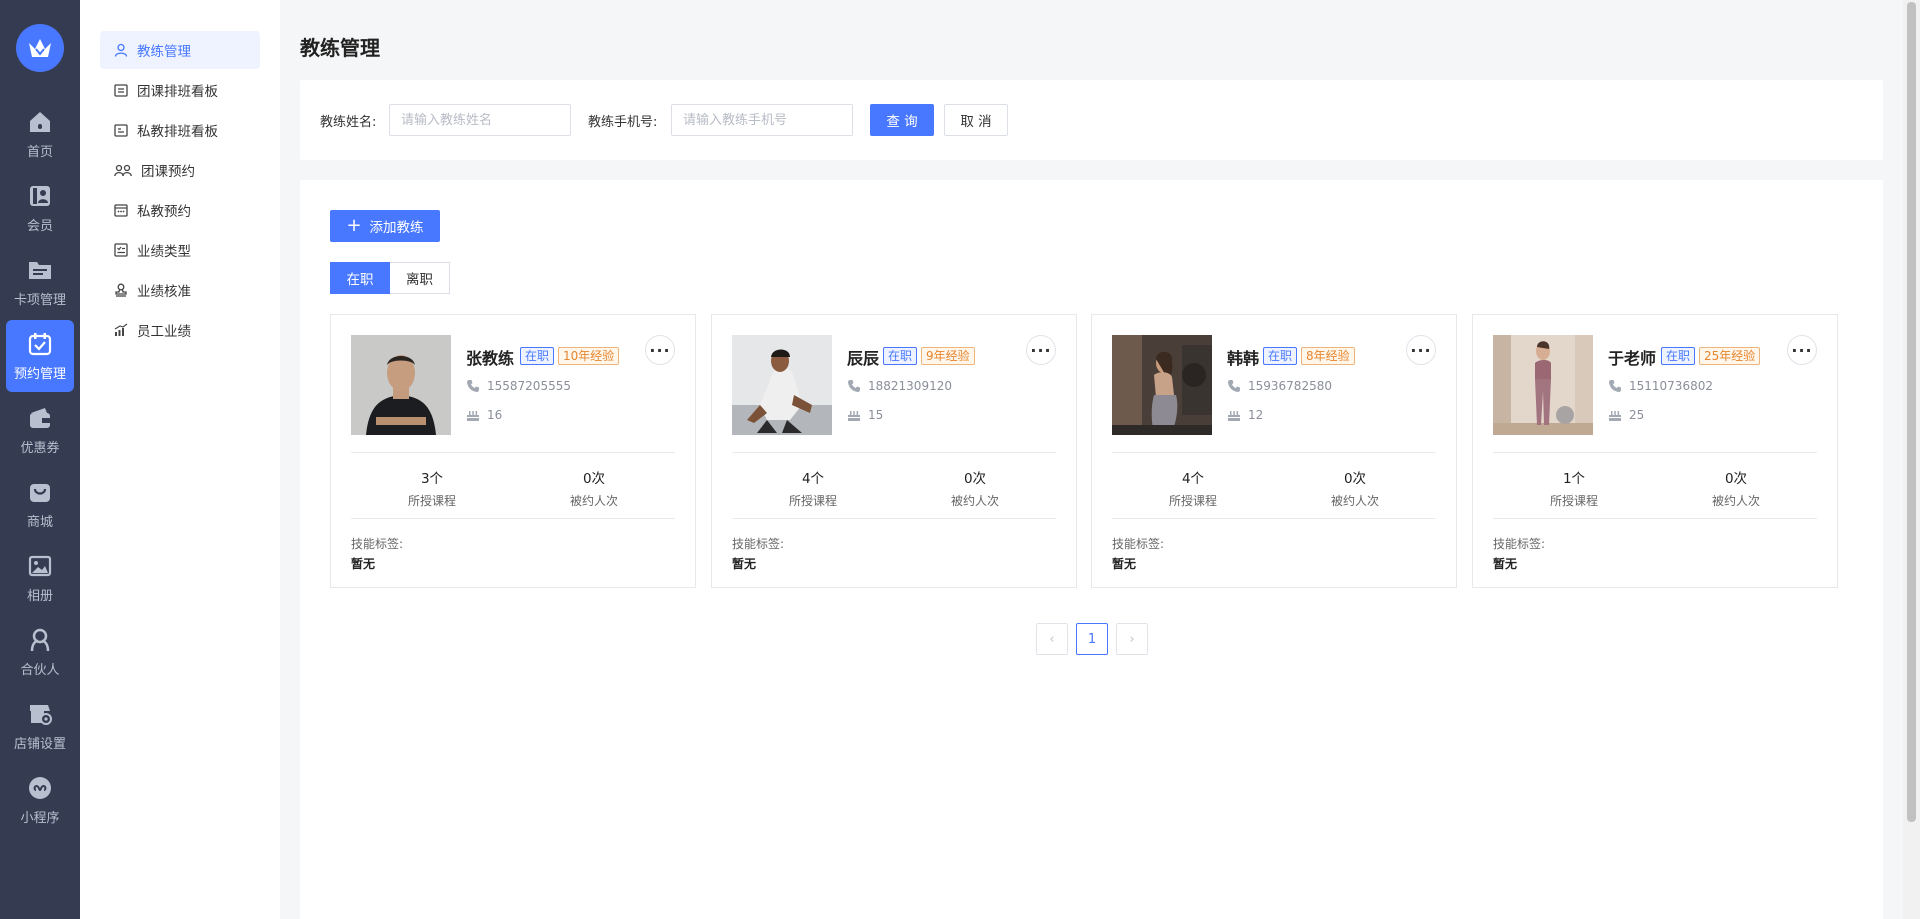 The image size is (1920, 919). Describe the element at coordinates (340, 48) in the screenshot. I see `page-title: 教练管理` at that location.